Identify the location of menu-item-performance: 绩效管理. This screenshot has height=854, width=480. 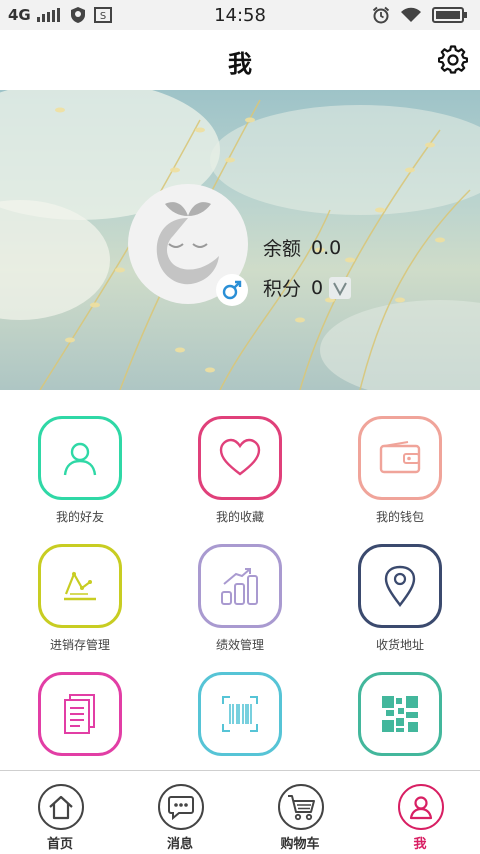
(240, 585).